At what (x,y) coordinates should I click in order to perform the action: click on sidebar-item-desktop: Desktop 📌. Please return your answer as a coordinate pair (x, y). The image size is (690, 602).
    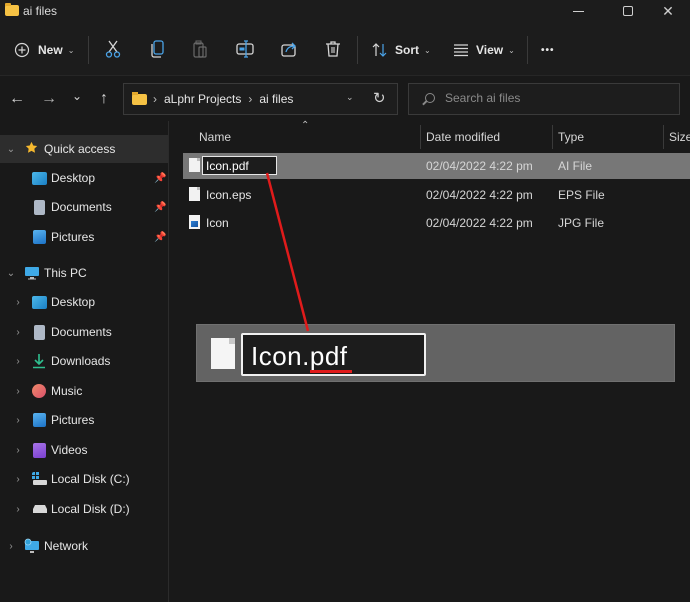
    Looking at the image, I should click on (84, 178).